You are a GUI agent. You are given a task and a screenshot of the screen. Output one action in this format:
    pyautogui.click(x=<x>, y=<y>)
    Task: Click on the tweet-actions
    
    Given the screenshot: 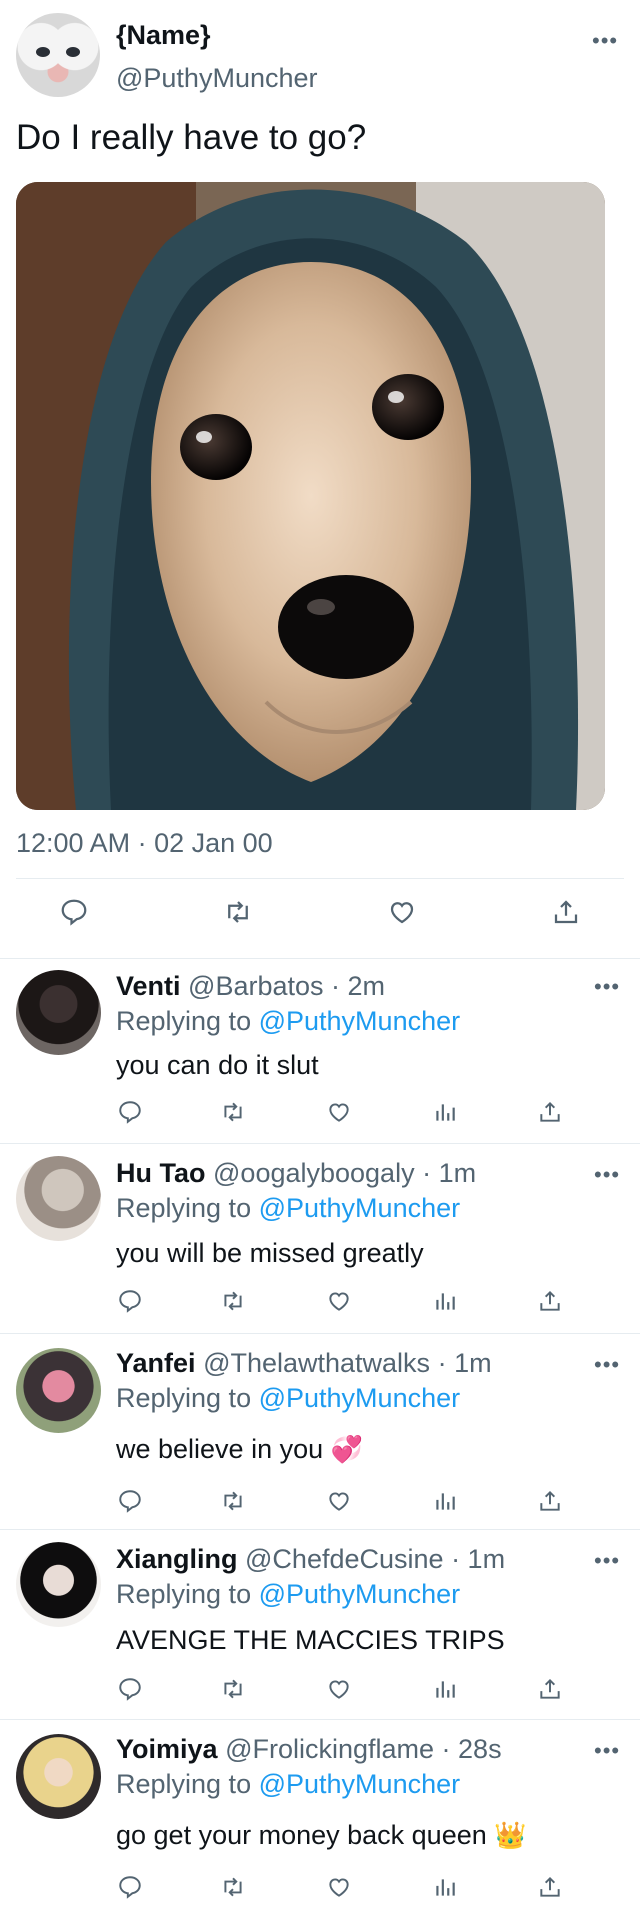 What is the action you would take?
    pyautogui.click(x=320, y=917)
    